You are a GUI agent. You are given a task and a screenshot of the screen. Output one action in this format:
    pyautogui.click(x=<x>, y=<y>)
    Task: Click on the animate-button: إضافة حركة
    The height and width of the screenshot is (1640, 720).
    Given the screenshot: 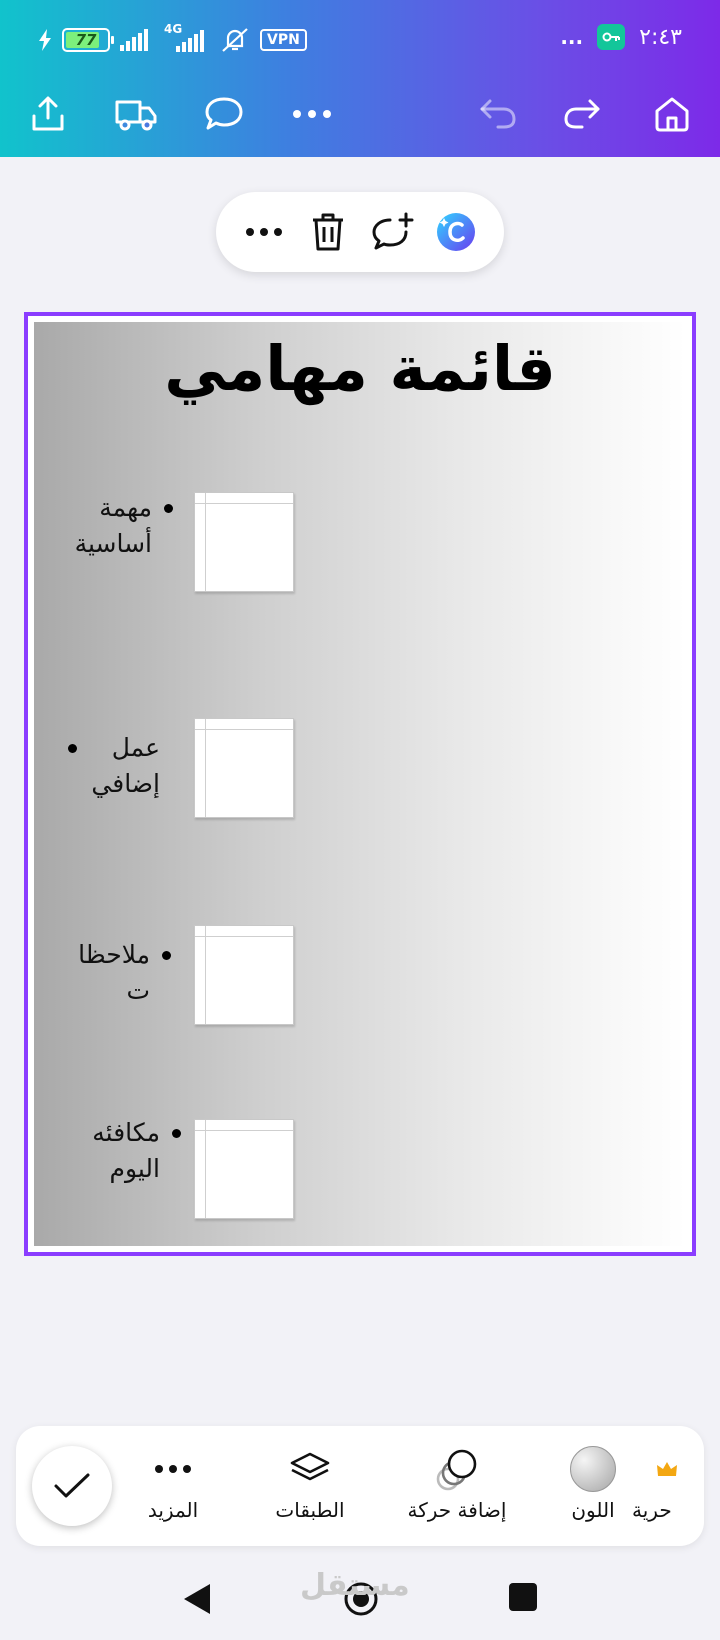 What is the action you would take?
    pyautogui.click(x=457, y=1483)
    